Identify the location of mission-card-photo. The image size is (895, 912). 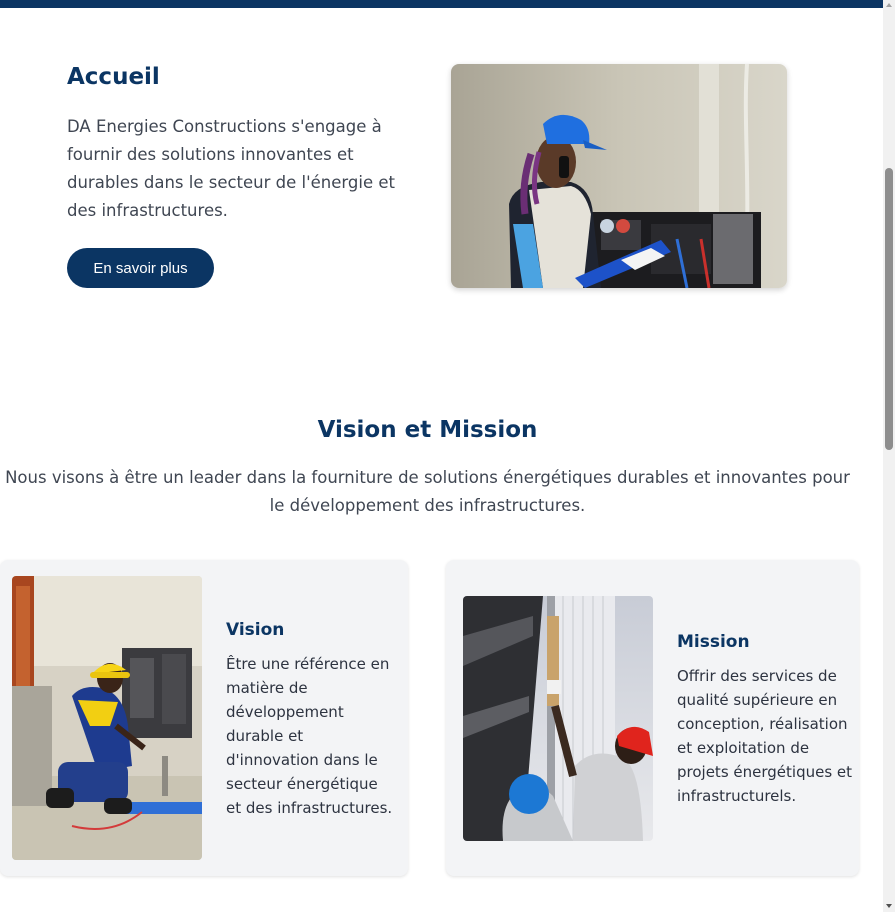
(558, 718).